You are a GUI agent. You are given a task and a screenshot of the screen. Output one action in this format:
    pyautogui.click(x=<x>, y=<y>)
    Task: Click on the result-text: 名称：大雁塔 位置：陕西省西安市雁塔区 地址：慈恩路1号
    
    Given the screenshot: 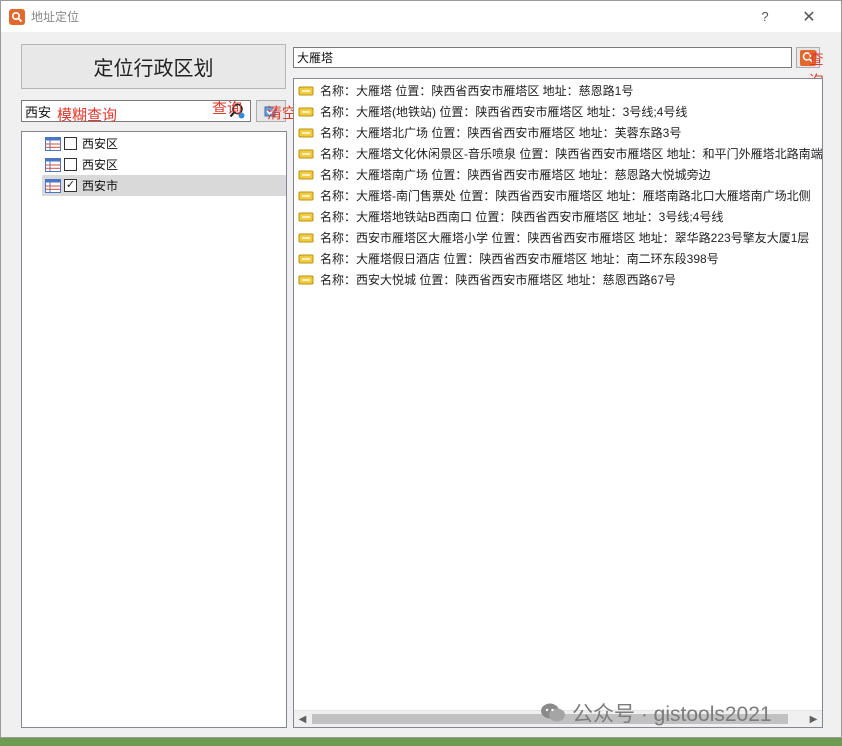 What is the action you would take?
    pyautogui.click(x=477, y=91)
    